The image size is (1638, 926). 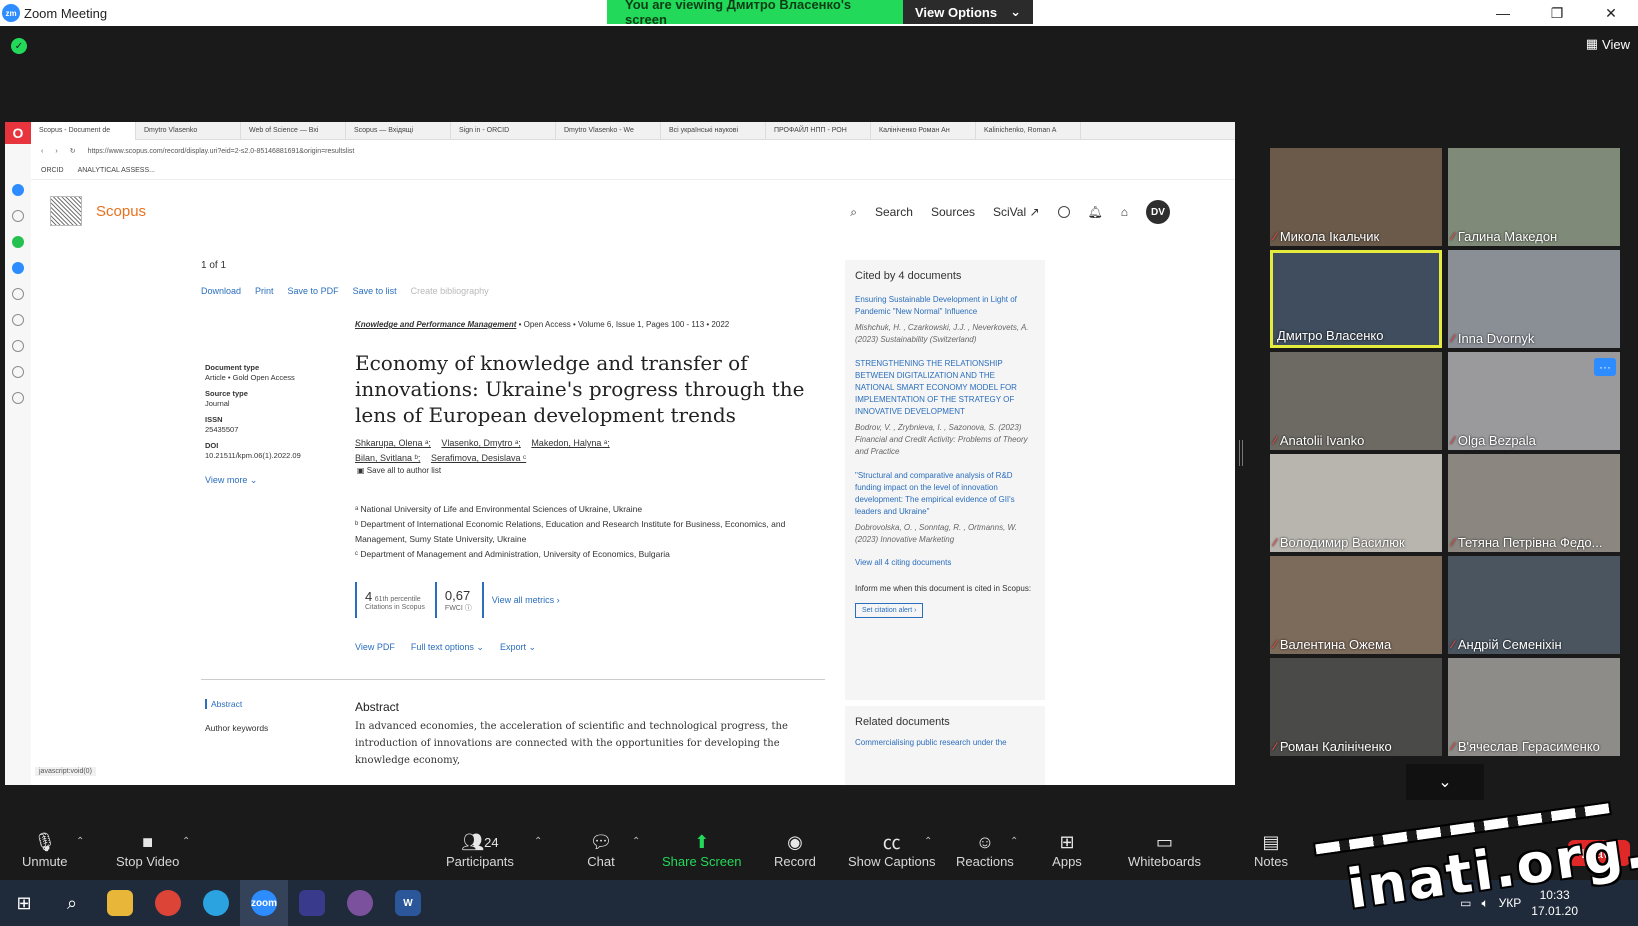 What do you see at coordinates (1028, 131) in the screenshot?
I see `browser-tab: Kalinichenko, Roman A` at bounding box center [1028, 131].